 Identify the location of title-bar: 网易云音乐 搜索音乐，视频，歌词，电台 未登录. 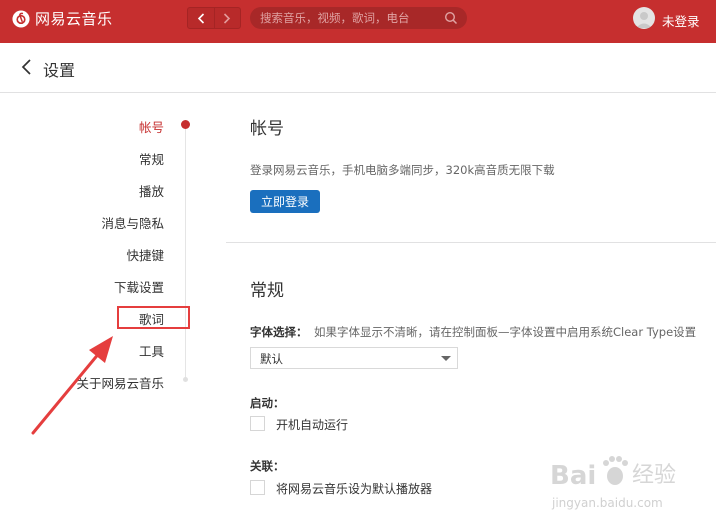
(358, 21).